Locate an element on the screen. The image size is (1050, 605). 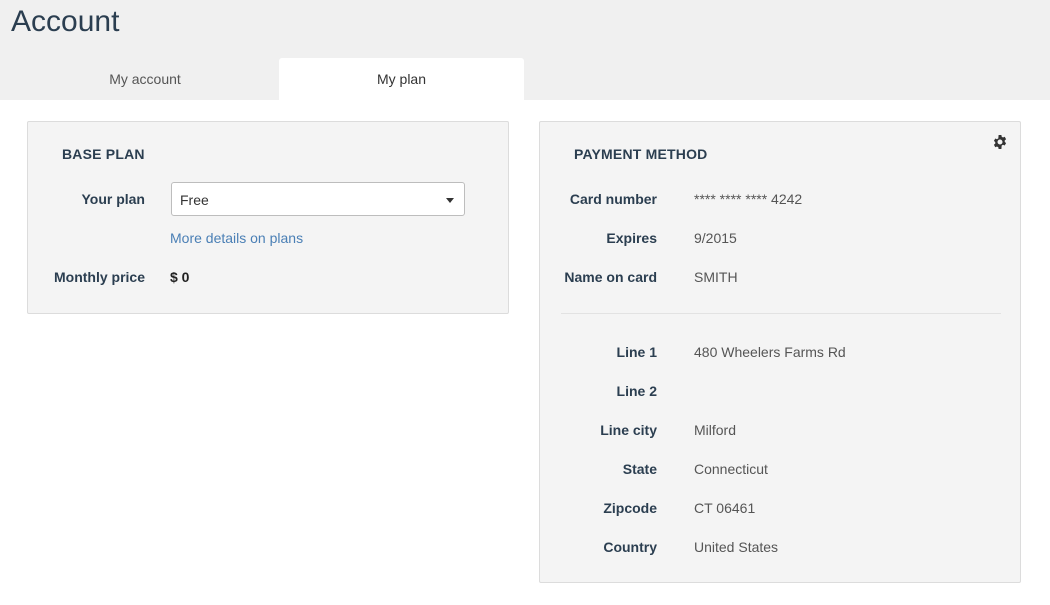
line2-label: Line 2 is located at coordinates (636, 391).